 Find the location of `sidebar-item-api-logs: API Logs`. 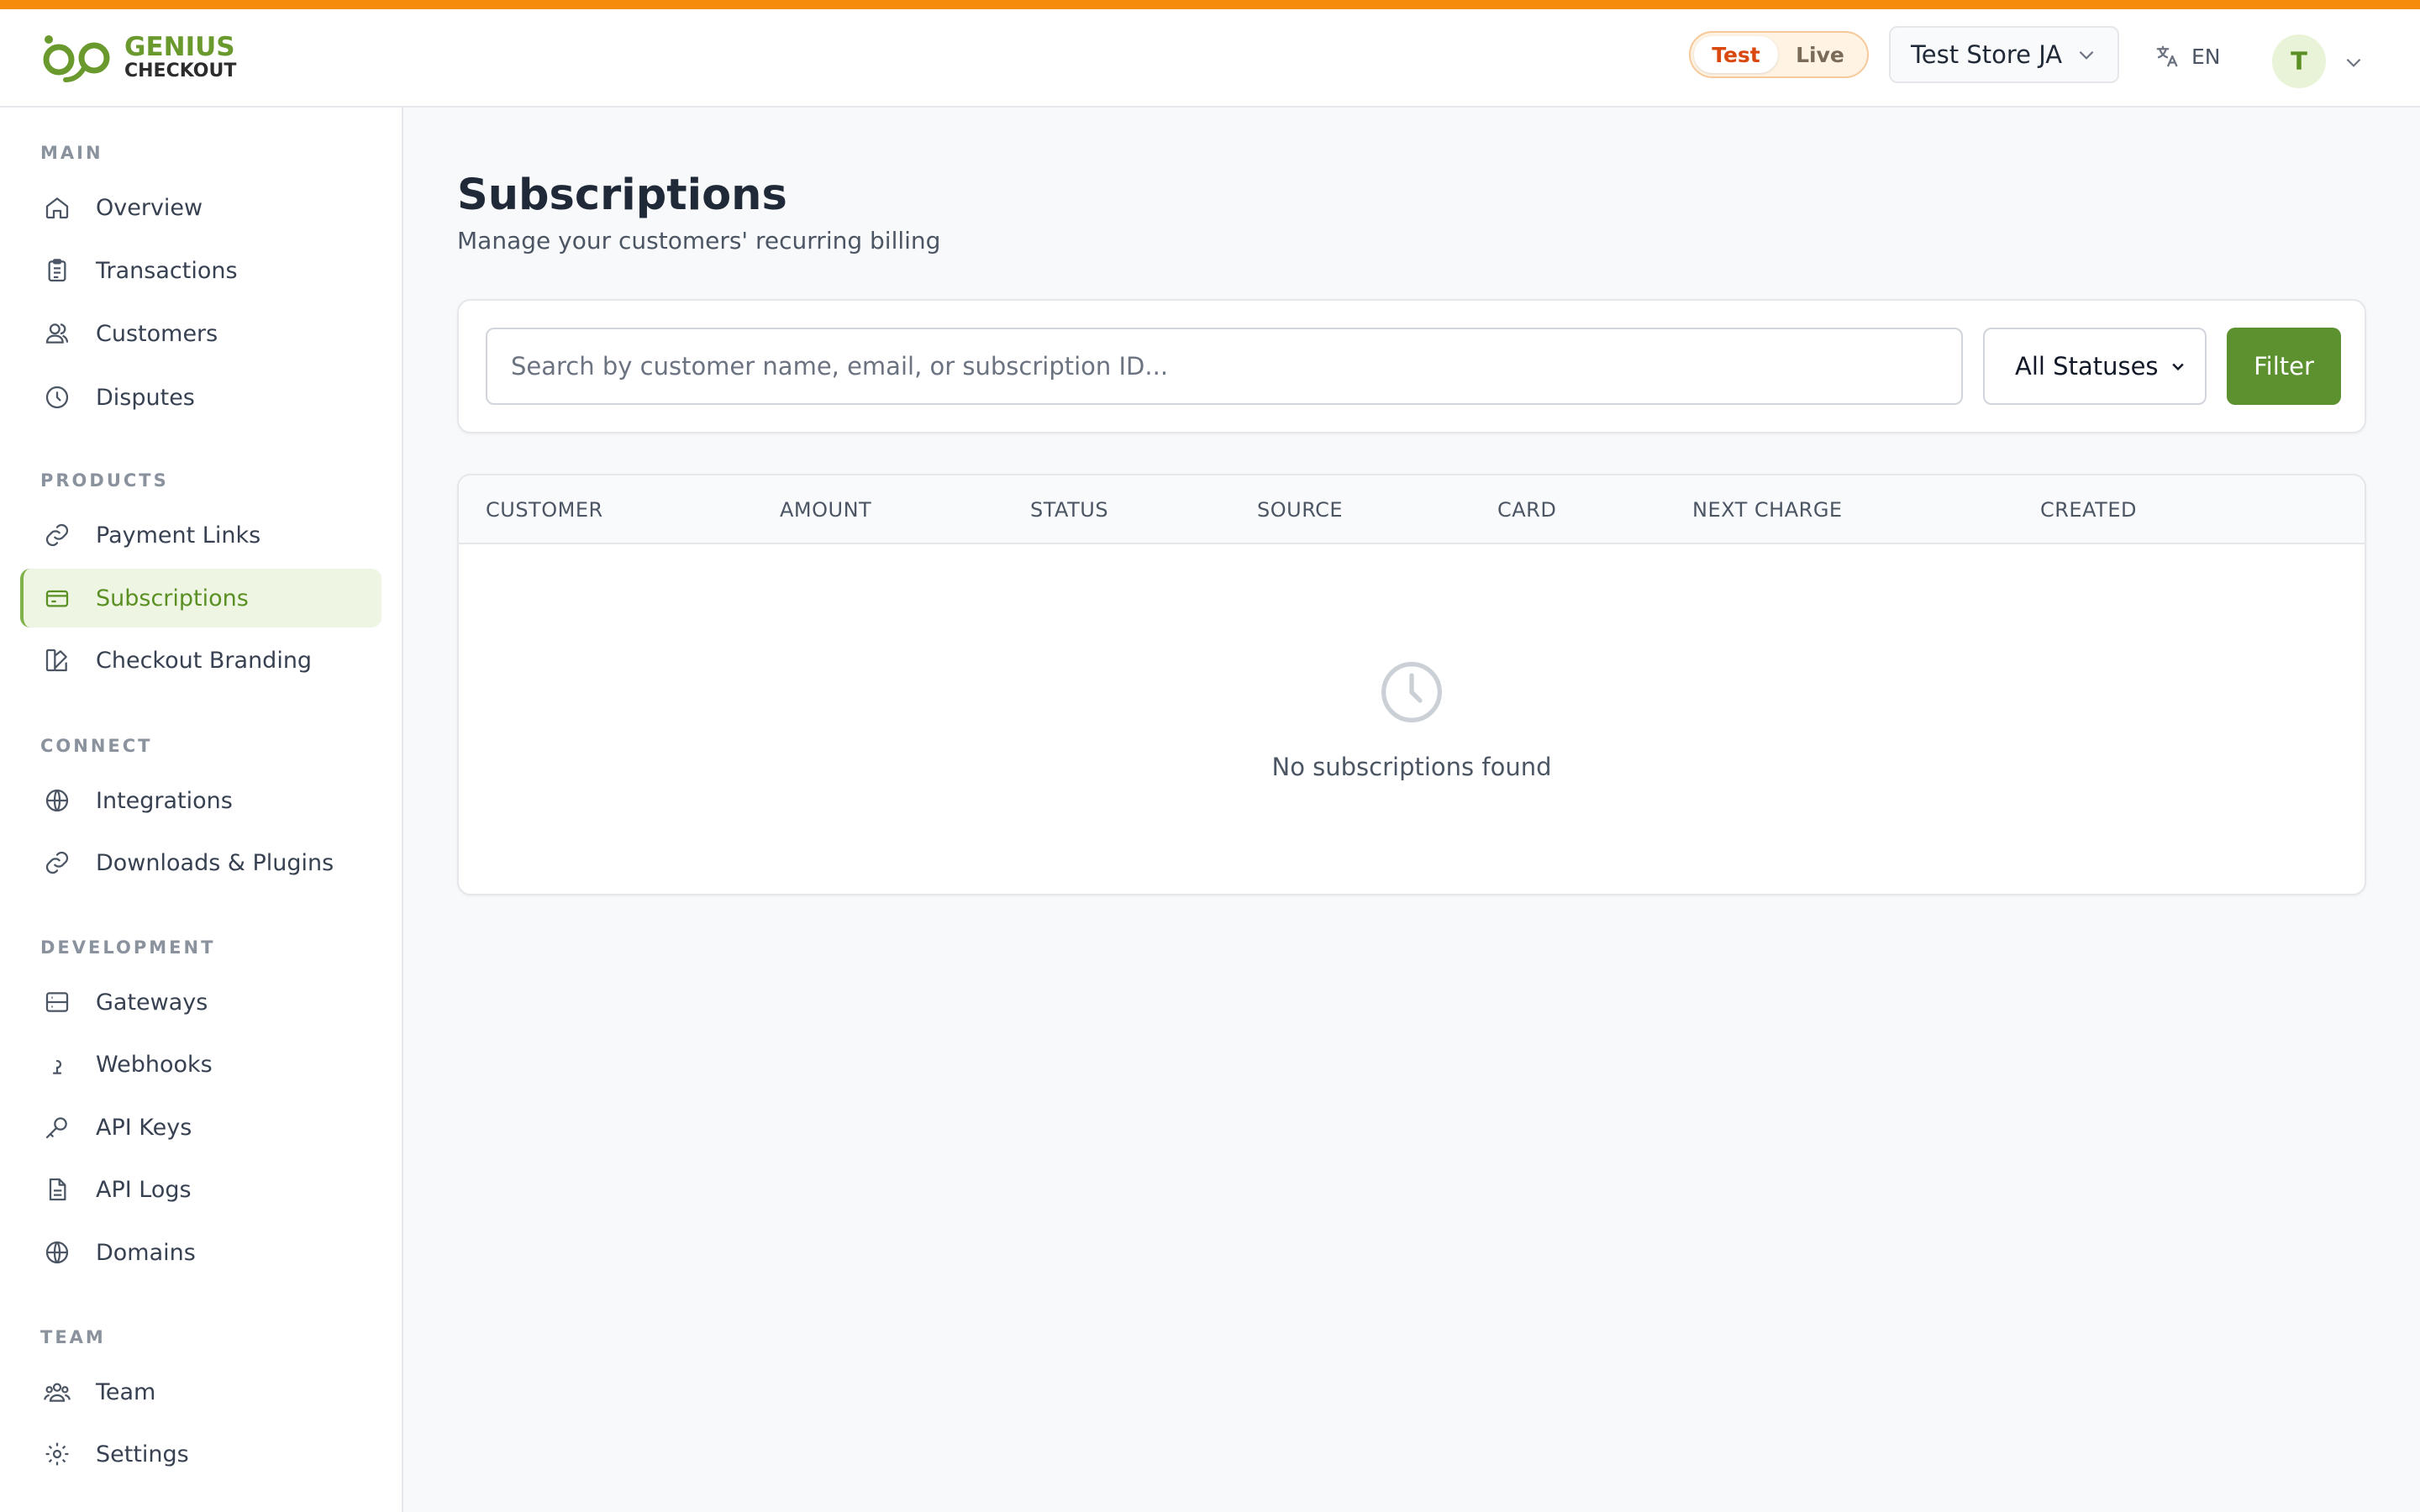

sidebar-item-api-logs: API Logs is located at coordinates (200, 1189).